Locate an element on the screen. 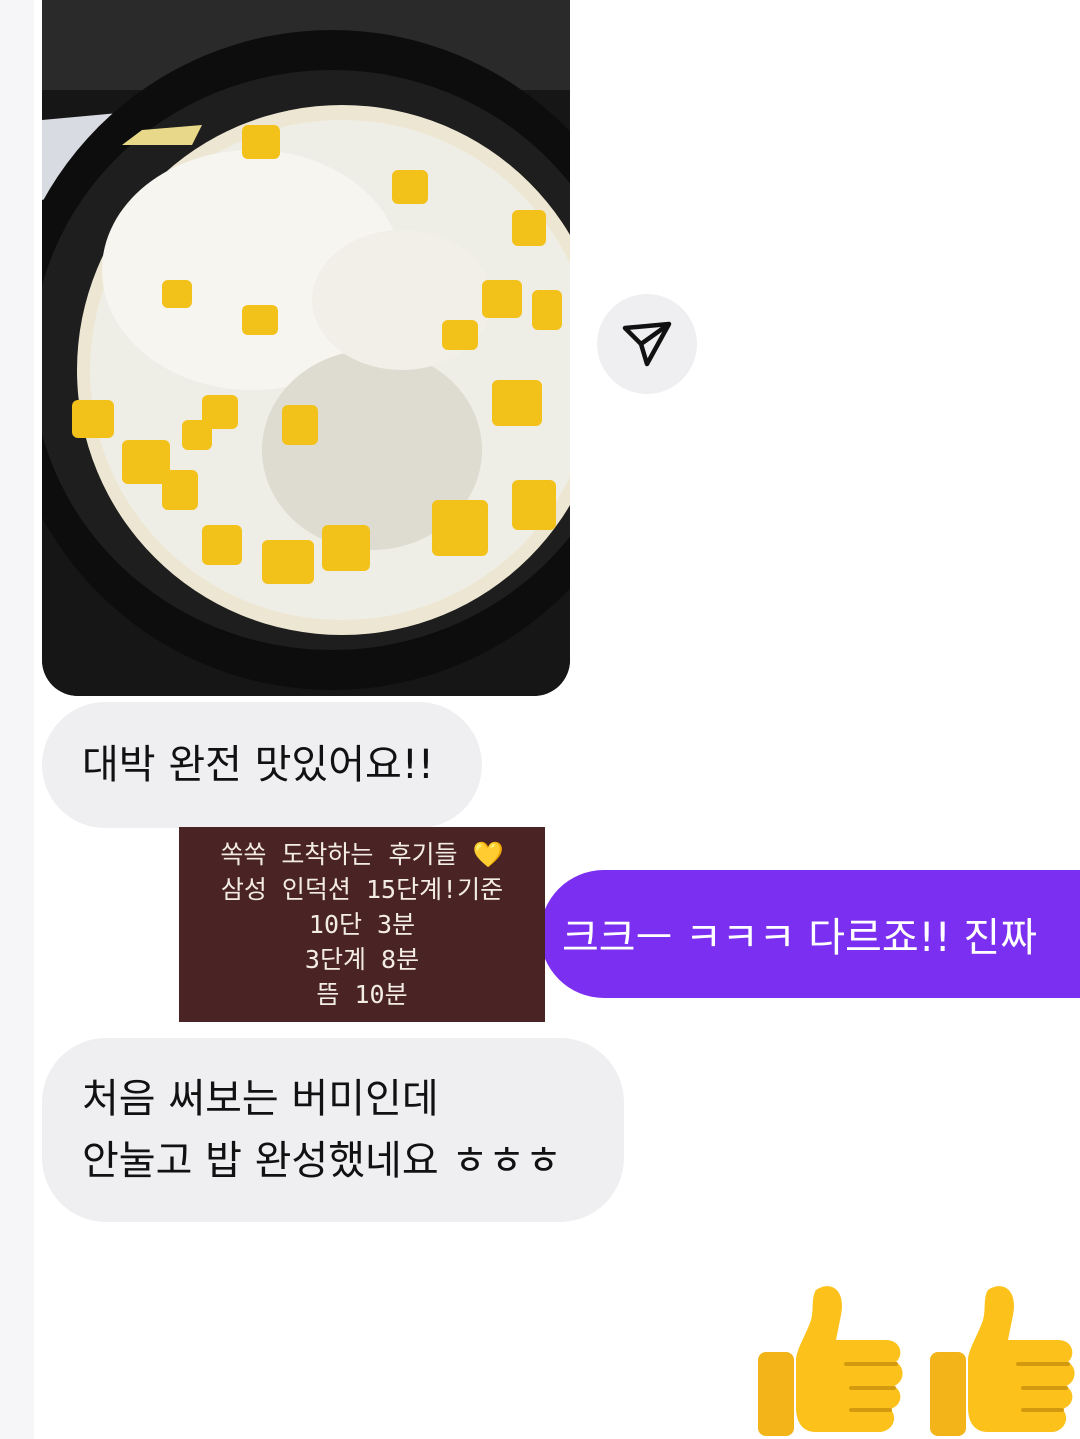 Image resolution: width=1080 pixels, height=1439 pixels. received-message: 대박 완전 맛있어요!! is located at coordinates (262, 765).